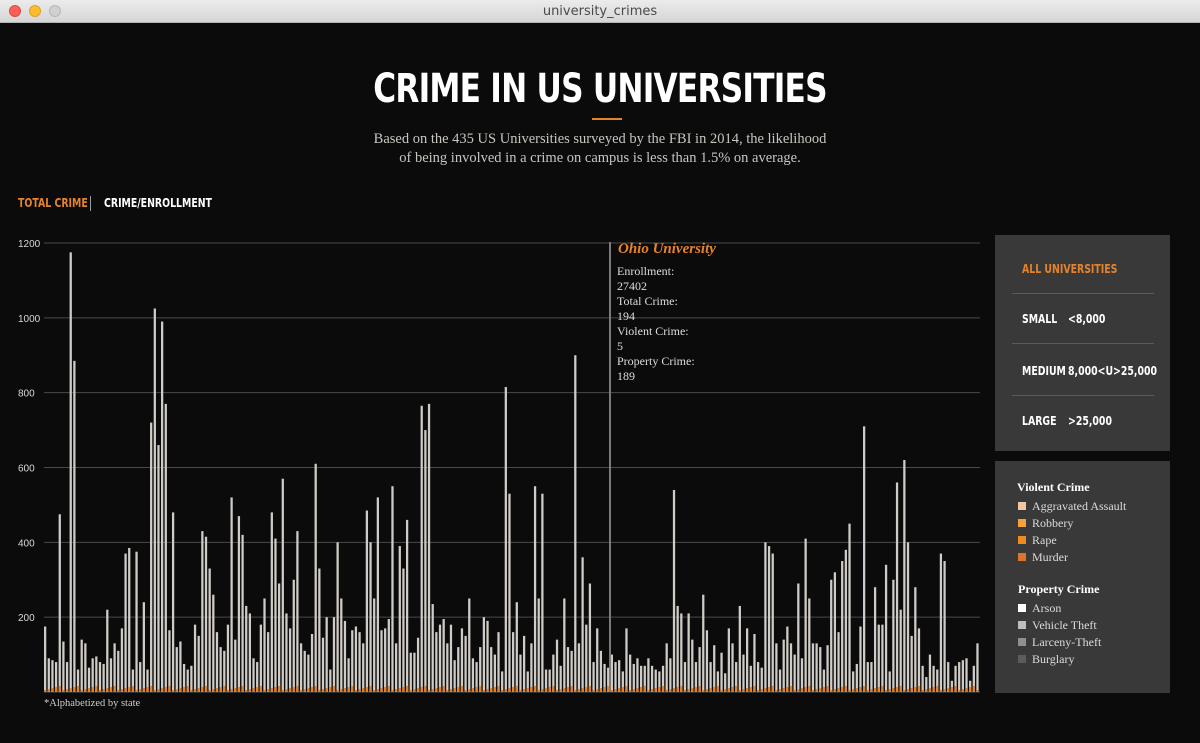 The image size is (1200, 743). Describe the element at coordinates (1039, 608) in the screenshot. I see `legend-item-arson: Arson` at that location.